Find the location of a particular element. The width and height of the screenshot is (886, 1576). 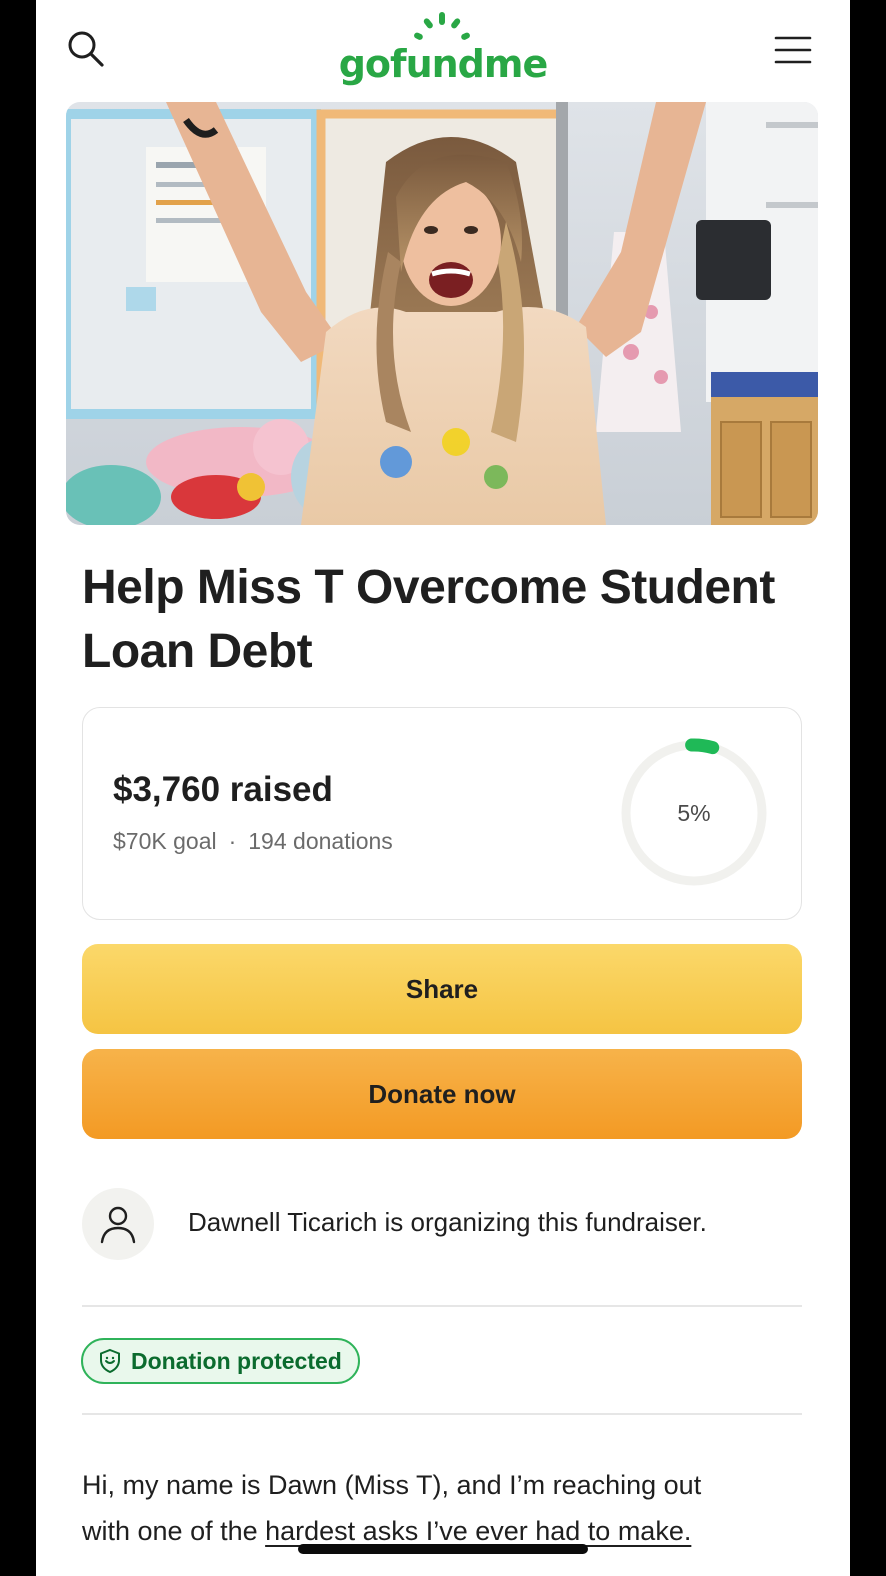

donation-count: 194 donations is located at coordinates (320, 841).